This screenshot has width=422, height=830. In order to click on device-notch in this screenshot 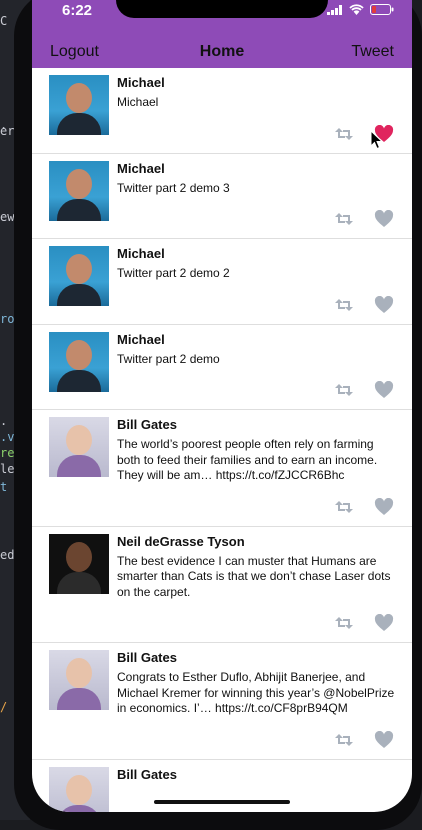, I will do `click(222, 9)`.